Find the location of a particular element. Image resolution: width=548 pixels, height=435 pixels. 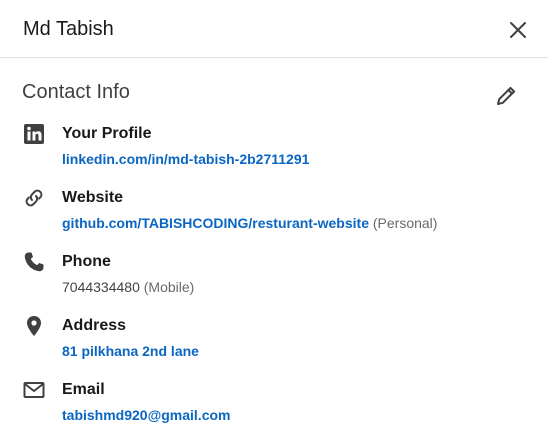

profile-link: linkedin.com/in/md-tabish-2b2711291 is located at coordinates (185, 159).